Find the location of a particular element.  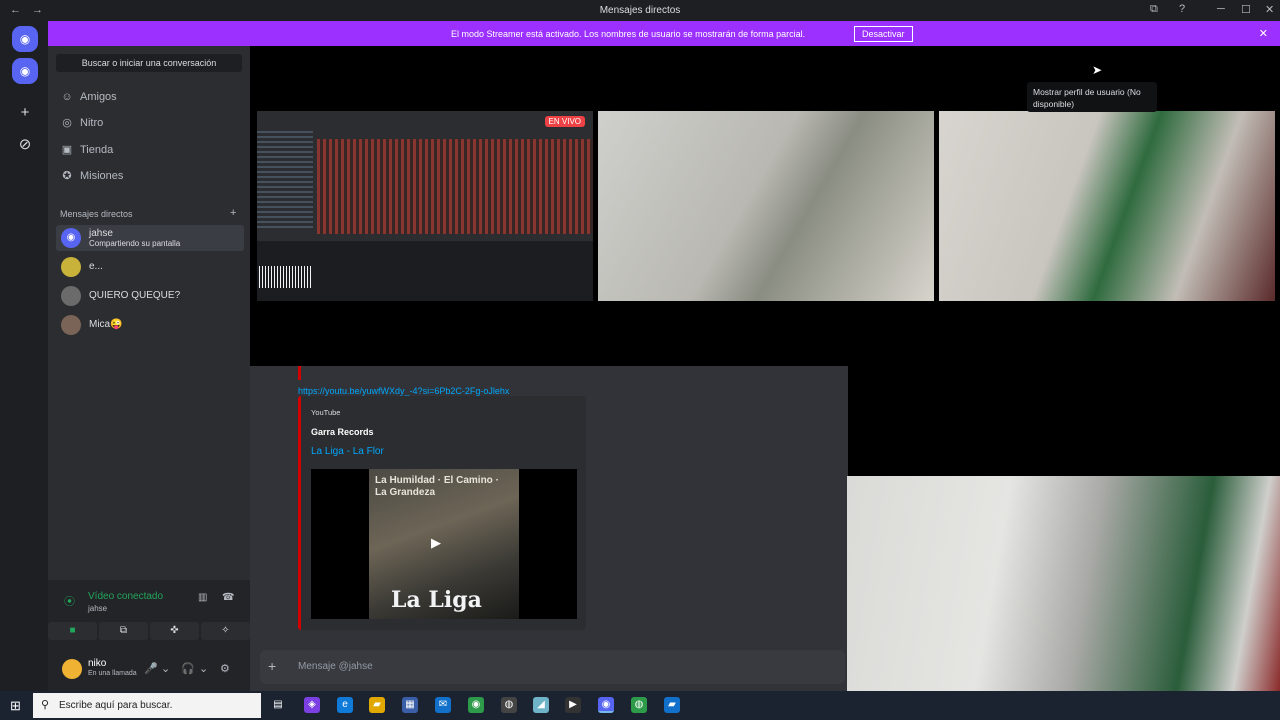

embed-author: Garra Records is located at coordinates (342, 432).